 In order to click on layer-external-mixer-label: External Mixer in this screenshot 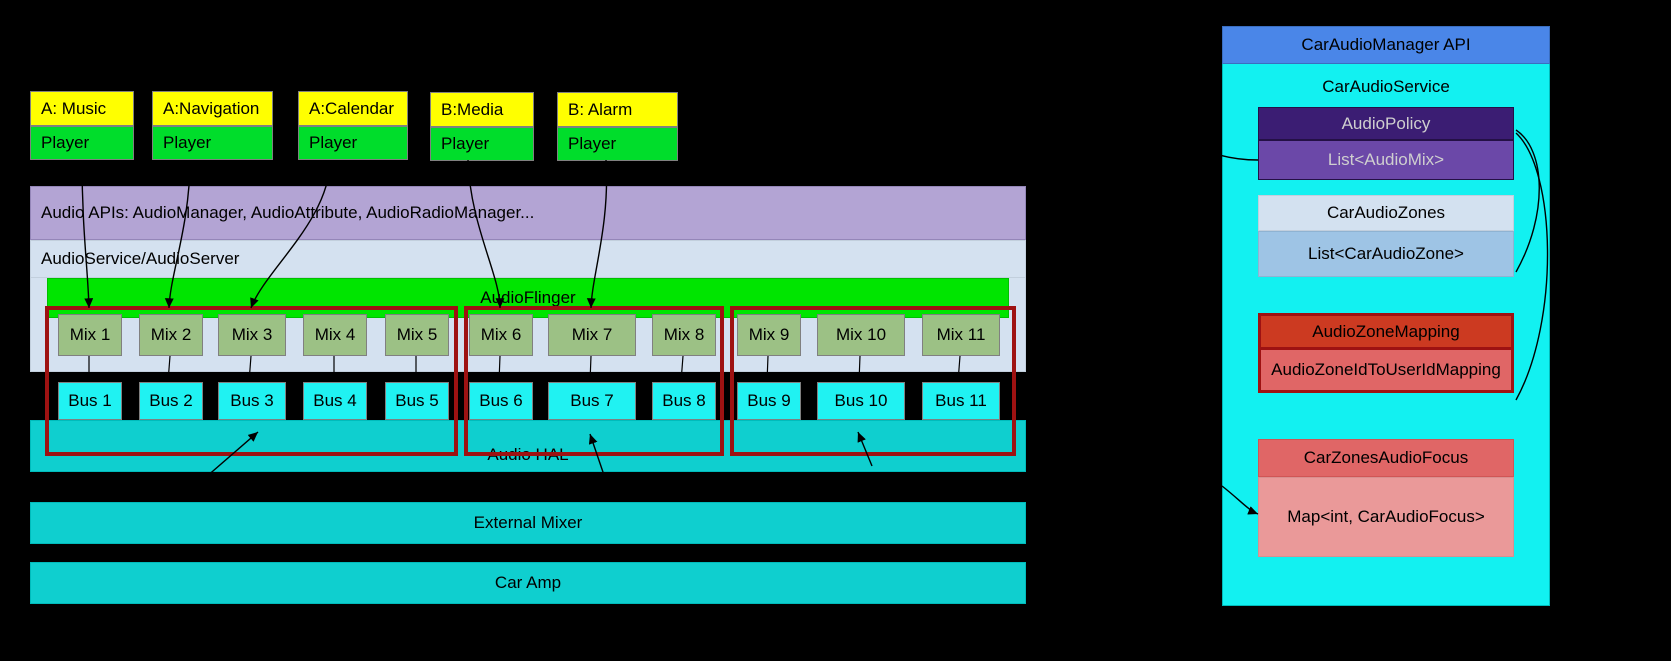, I will do `click(528, 522)`.